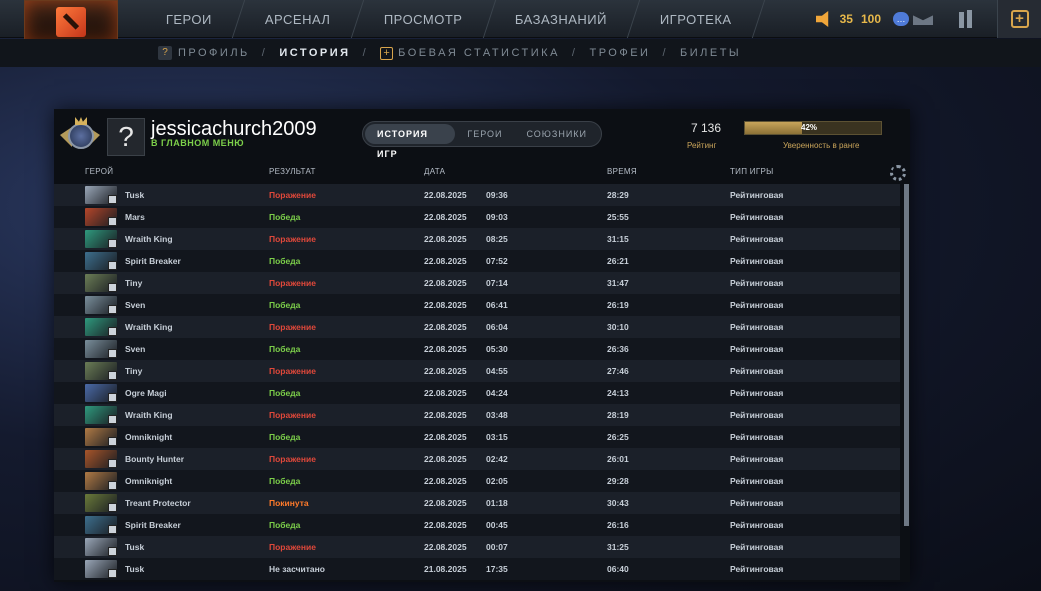 The width and height of the screenshot is (1041, 591). I want to click on tab-allies: СОЮЗНИКИ, so click(556, 134).